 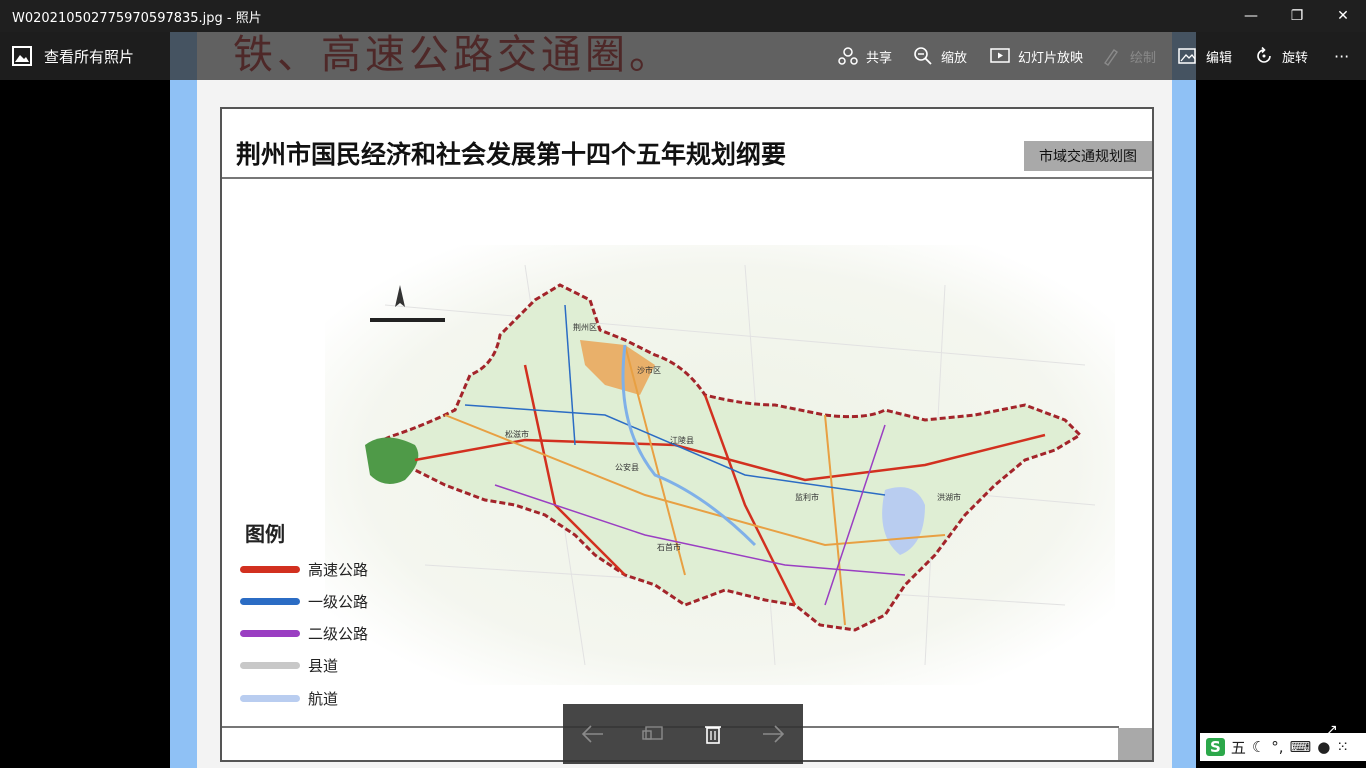 What do you see at coordinates (304, 633) in the screenshot?
I see `legend-item-class-two: 二级公路` at bounding box center [304, 633].